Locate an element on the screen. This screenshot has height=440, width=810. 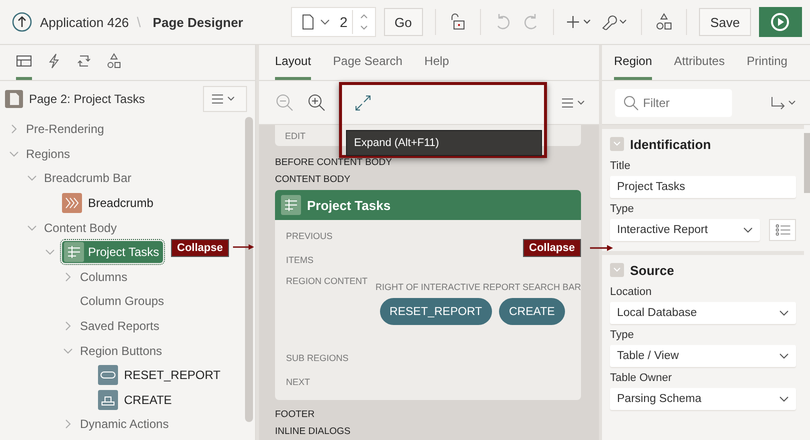
page-number: 2 is located at coordinates (343, 22).